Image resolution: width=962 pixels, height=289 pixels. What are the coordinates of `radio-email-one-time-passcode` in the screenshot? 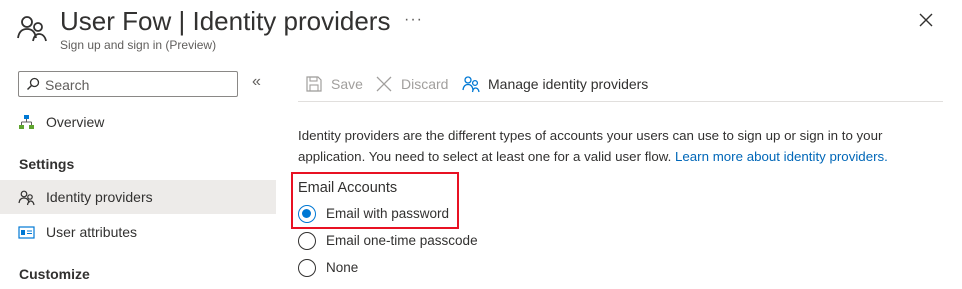 It's located at (307, 241).